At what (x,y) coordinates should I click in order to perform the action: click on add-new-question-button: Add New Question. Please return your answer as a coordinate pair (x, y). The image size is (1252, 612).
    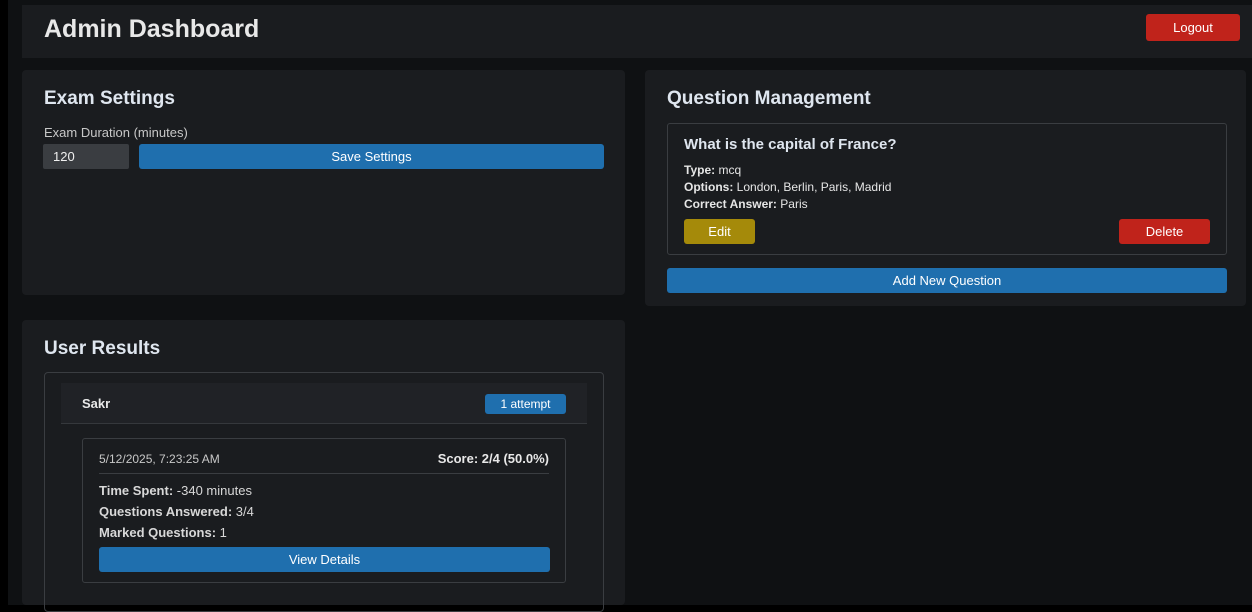
    Looking at the image, I should click on (947, 280).